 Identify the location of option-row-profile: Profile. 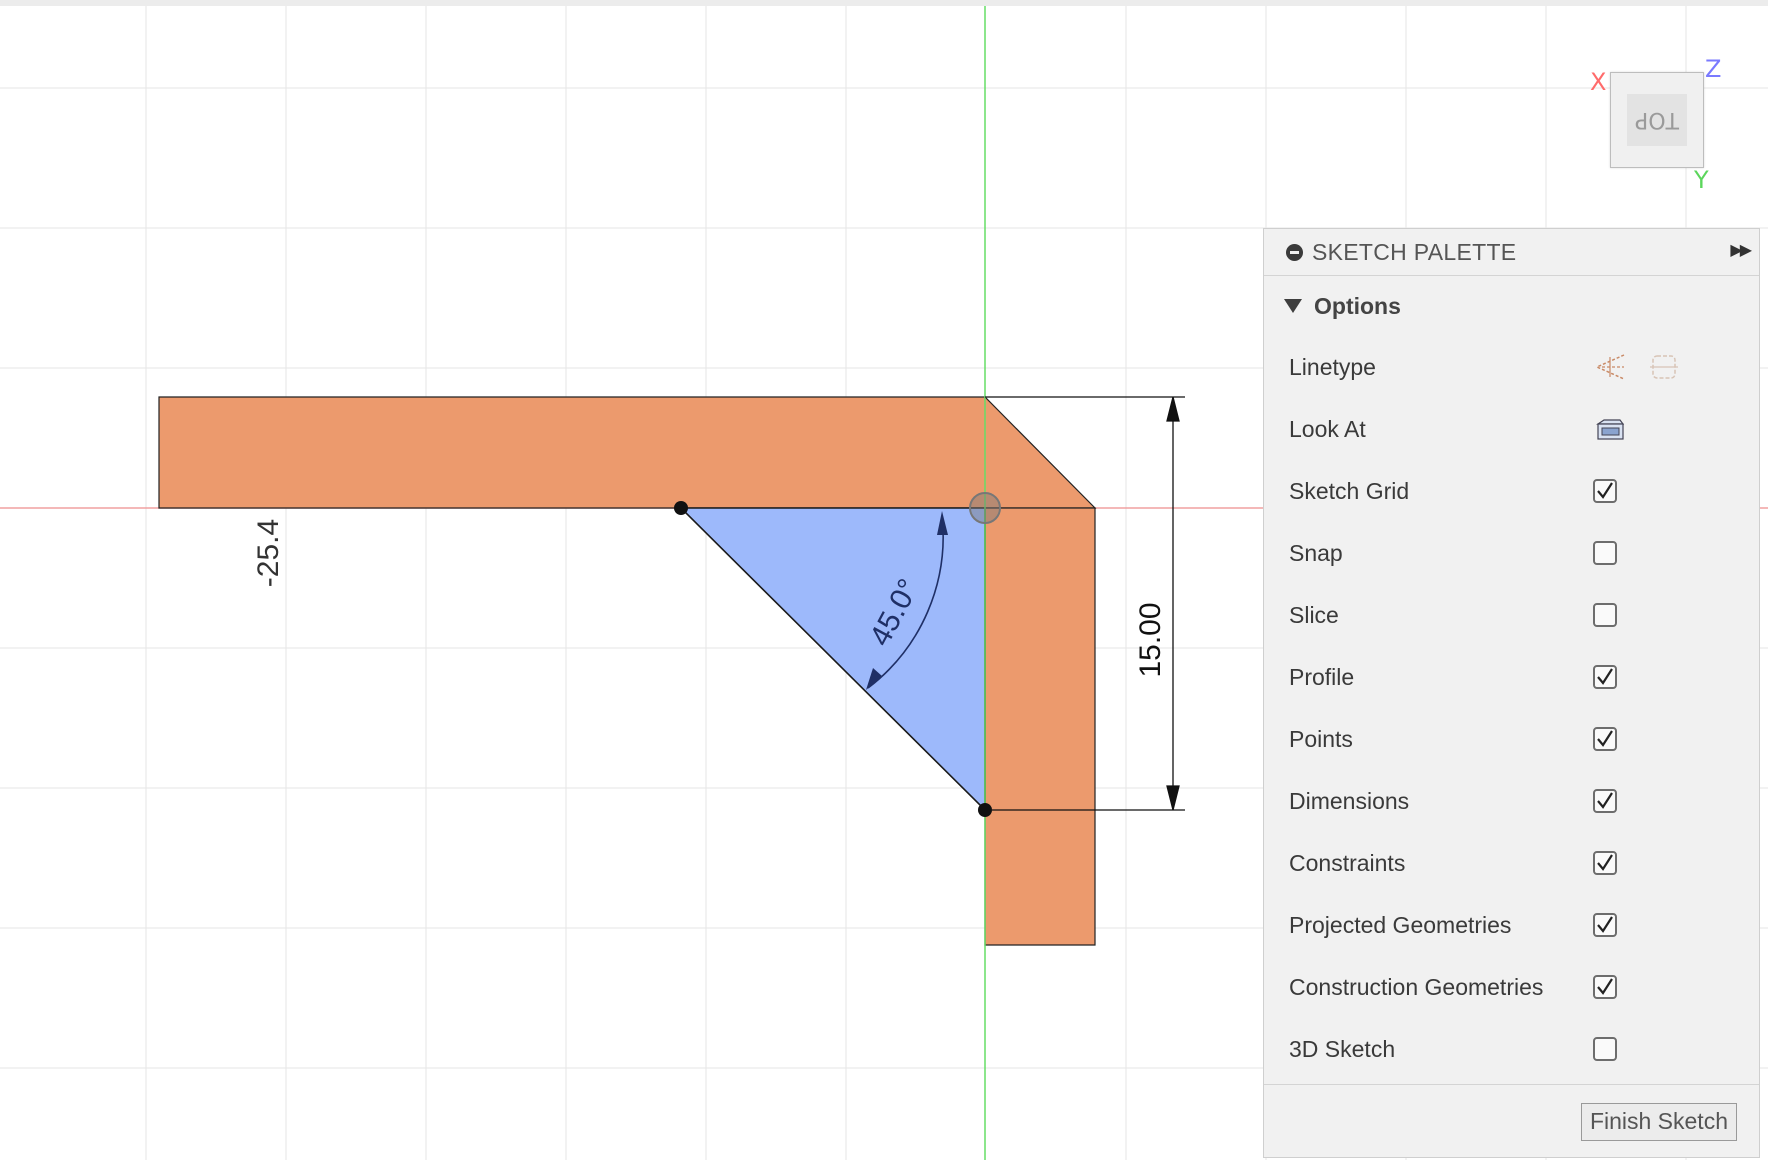
(1511, 677).